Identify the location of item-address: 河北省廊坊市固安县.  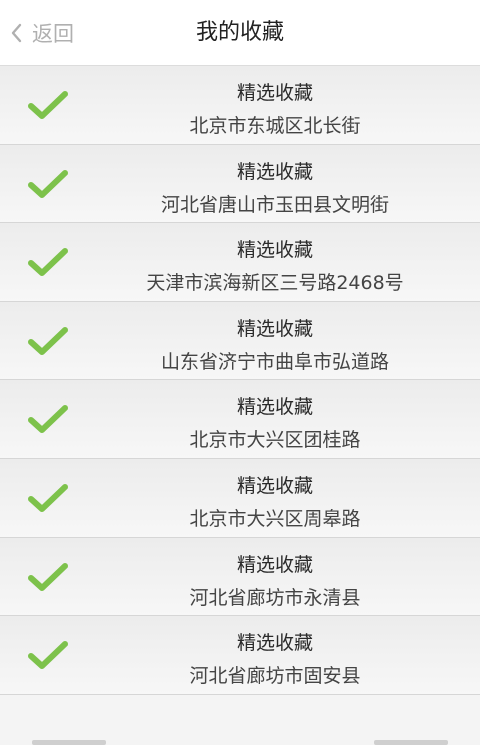
(275, 676).